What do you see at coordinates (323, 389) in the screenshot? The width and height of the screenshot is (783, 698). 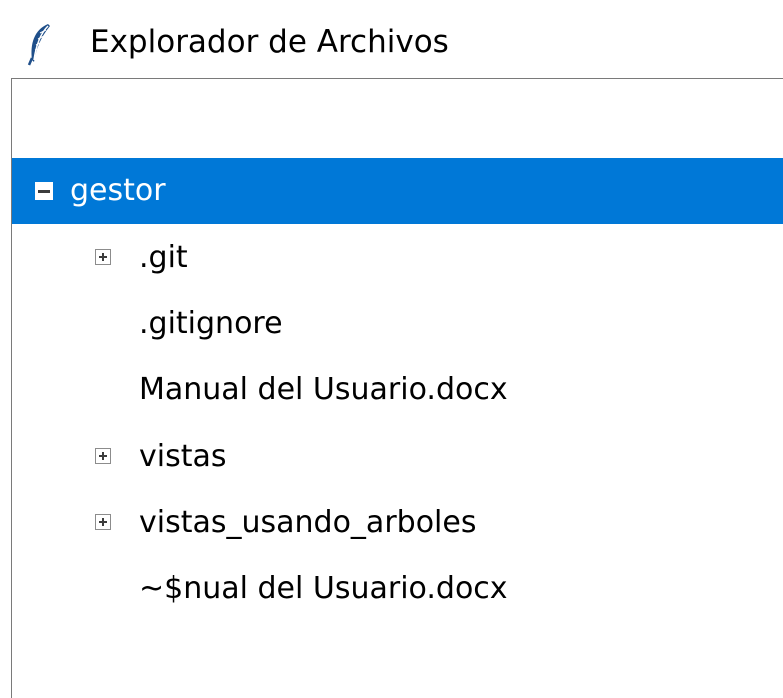 I see `tree-item-label: Manual del Usuario.docx` at bounding box center [323, 389].